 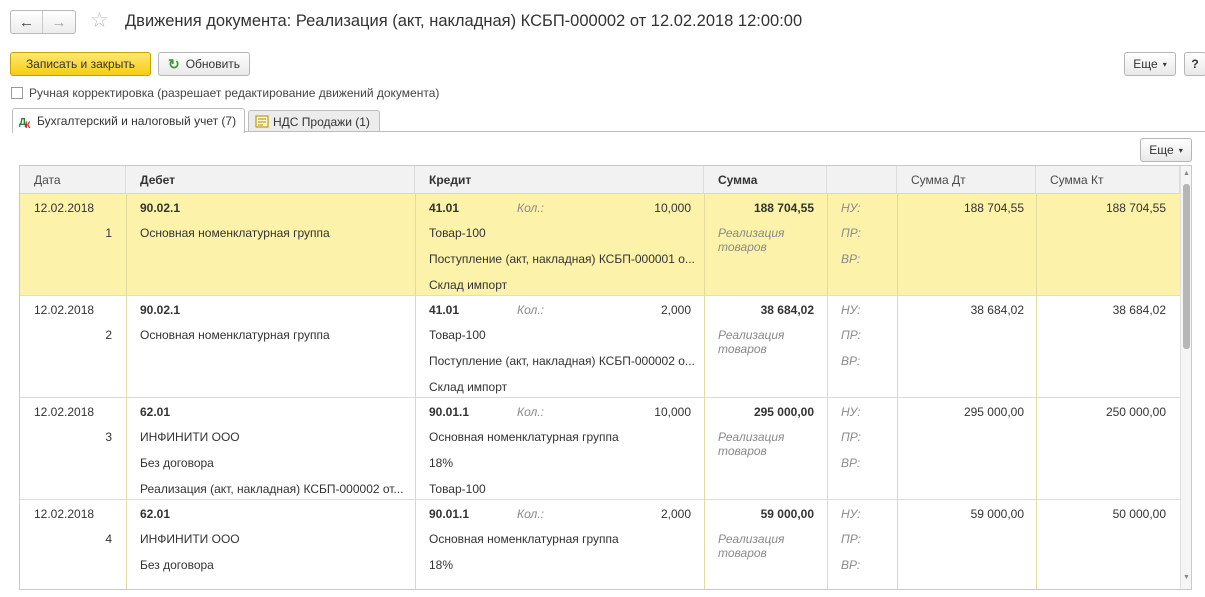 What do you see at coordinates (17, 93) in the screenshot?
I see `manual-edit-checkbox` at bounding box center [17, 93].